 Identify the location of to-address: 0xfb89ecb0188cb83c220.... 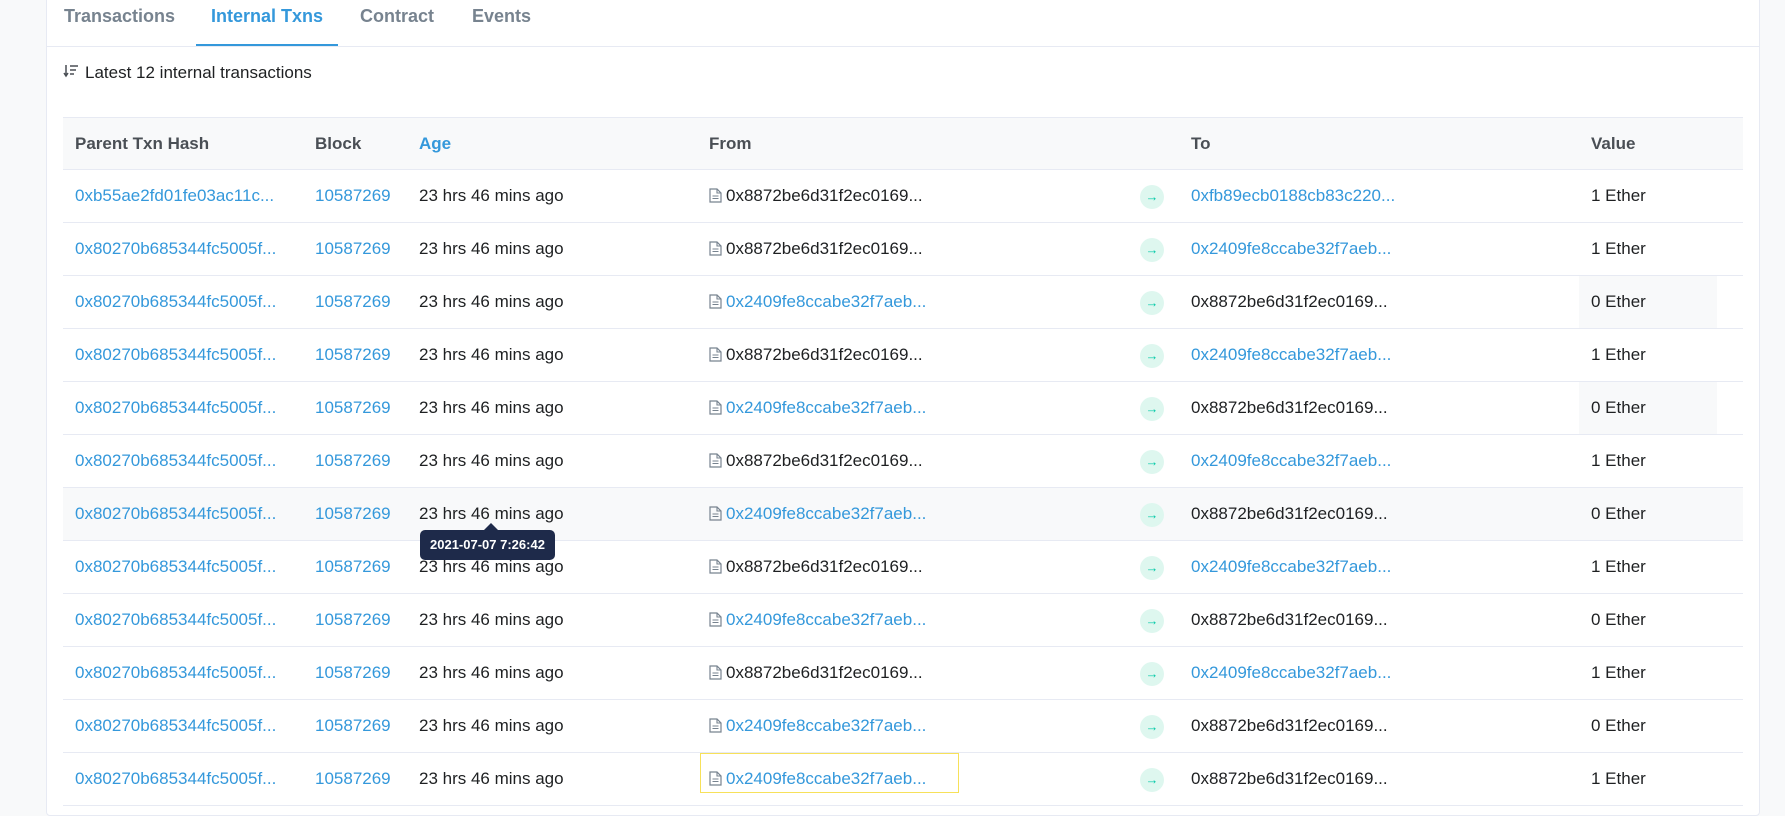
(1293, 196).